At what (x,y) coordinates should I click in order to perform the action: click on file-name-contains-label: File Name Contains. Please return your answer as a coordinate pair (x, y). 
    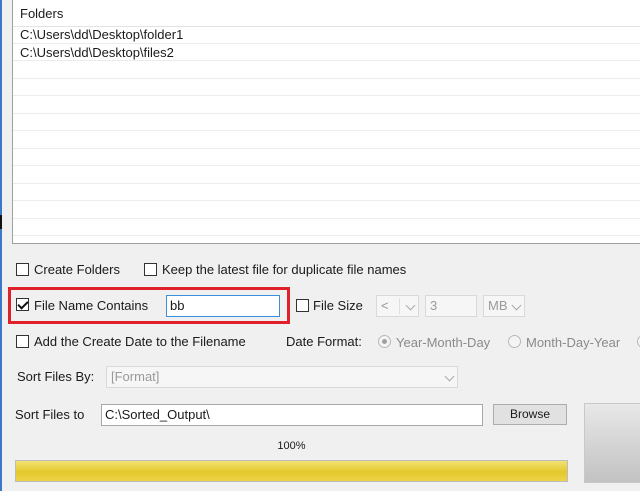
    Looking at the image, I should click on (91, 305).